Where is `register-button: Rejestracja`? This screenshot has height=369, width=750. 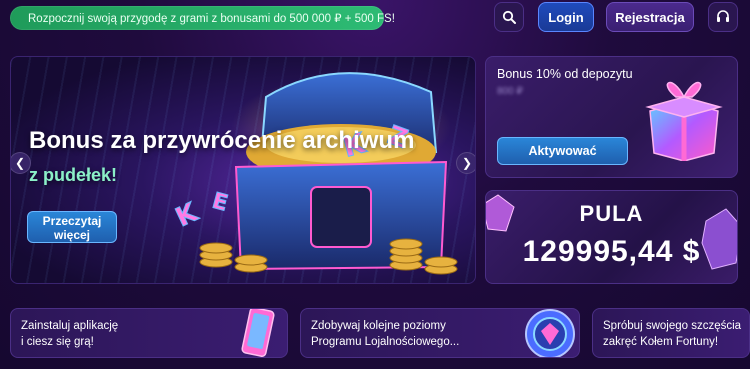
register-button: Rejestracja is located at coordinates (650, 17).